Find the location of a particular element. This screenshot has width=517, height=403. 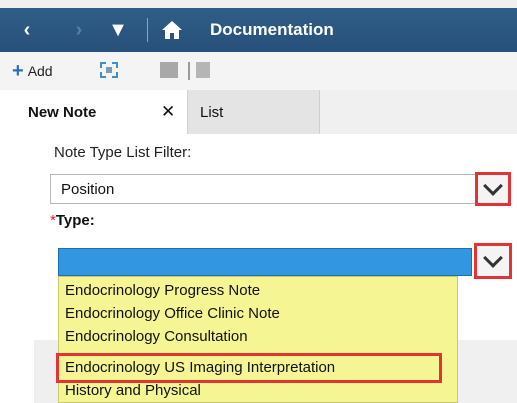

type-label-text: Type: is located at coordinates (75, 220).